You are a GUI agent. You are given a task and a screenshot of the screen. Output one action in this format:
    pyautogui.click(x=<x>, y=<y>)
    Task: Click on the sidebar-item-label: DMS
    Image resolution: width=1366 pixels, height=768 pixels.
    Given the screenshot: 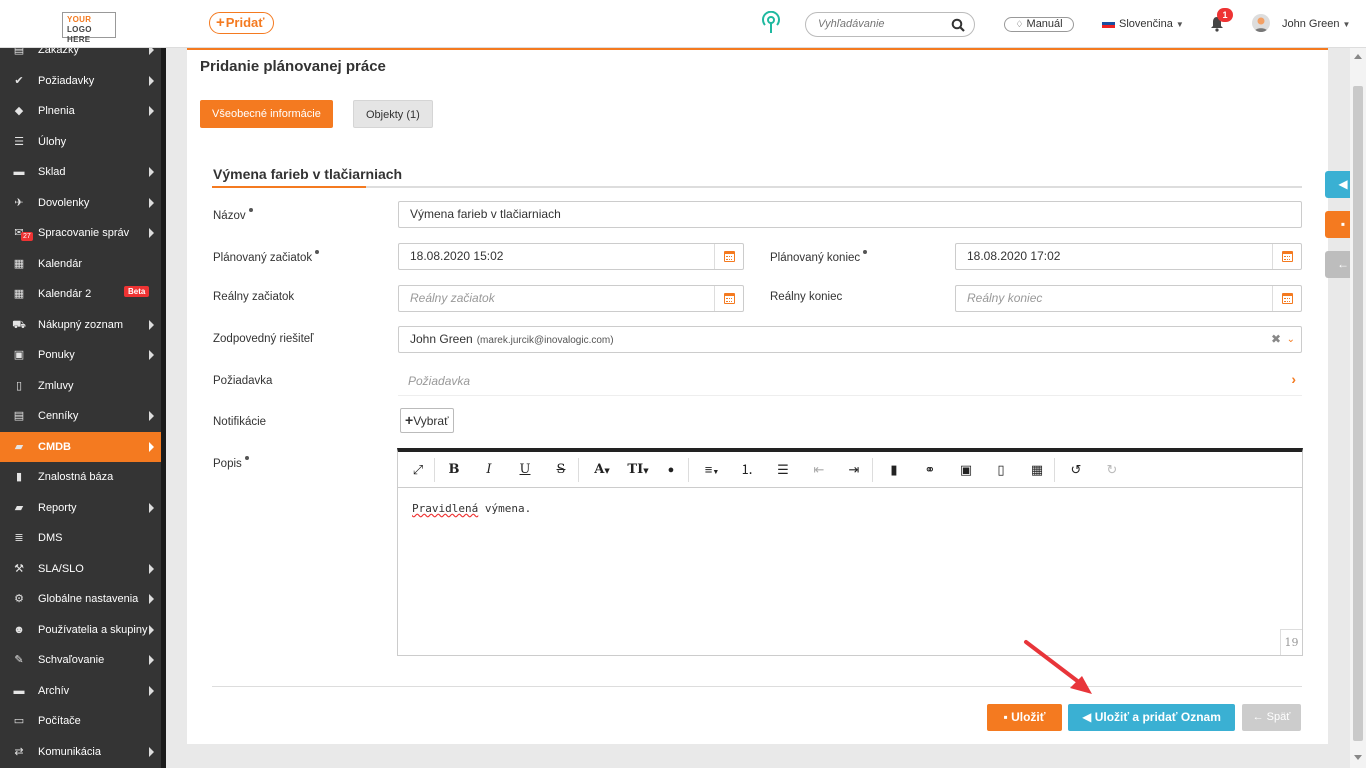 What is the action you would take?
    pyautogui.click(x=50, y=538)
    